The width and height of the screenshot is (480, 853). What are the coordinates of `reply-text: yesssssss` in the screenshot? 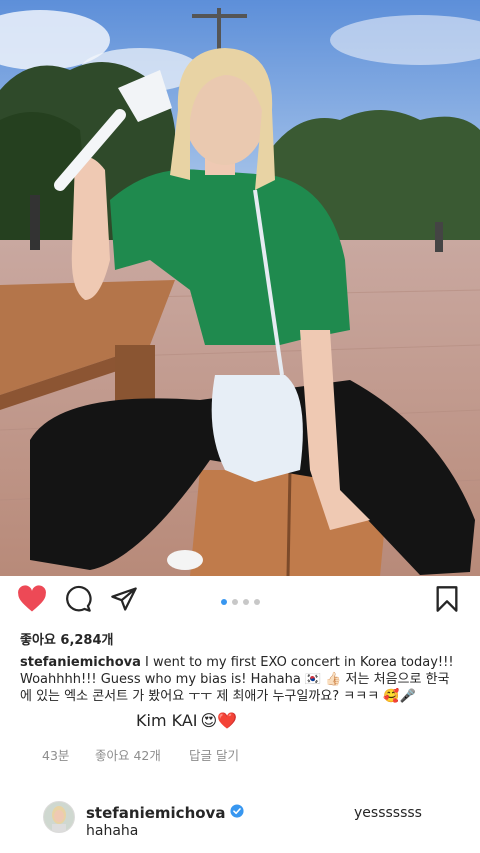 It's located at (388, 813).